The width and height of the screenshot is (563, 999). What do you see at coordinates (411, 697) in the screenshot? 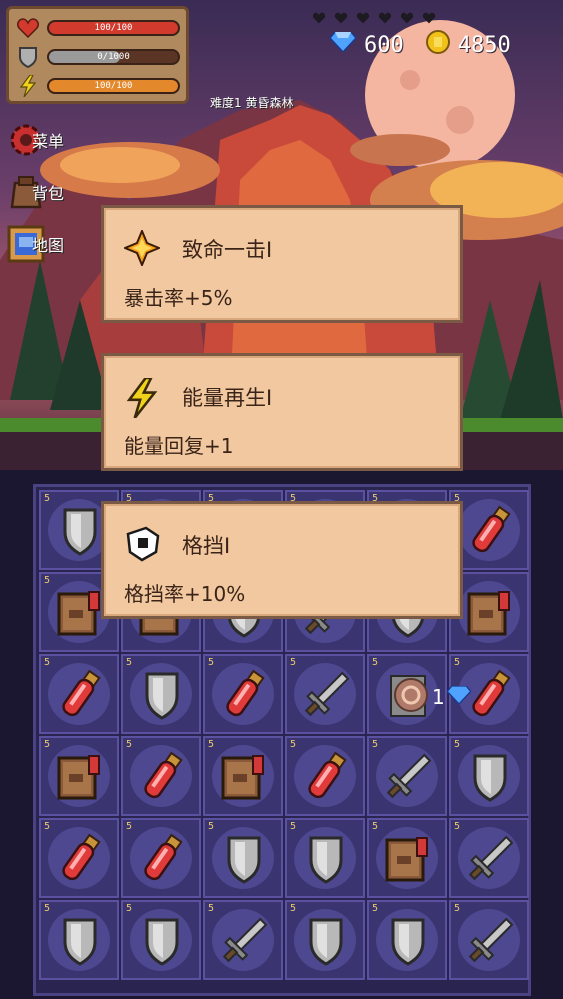
I see `orb-icon` at bounding box center [411, 697].